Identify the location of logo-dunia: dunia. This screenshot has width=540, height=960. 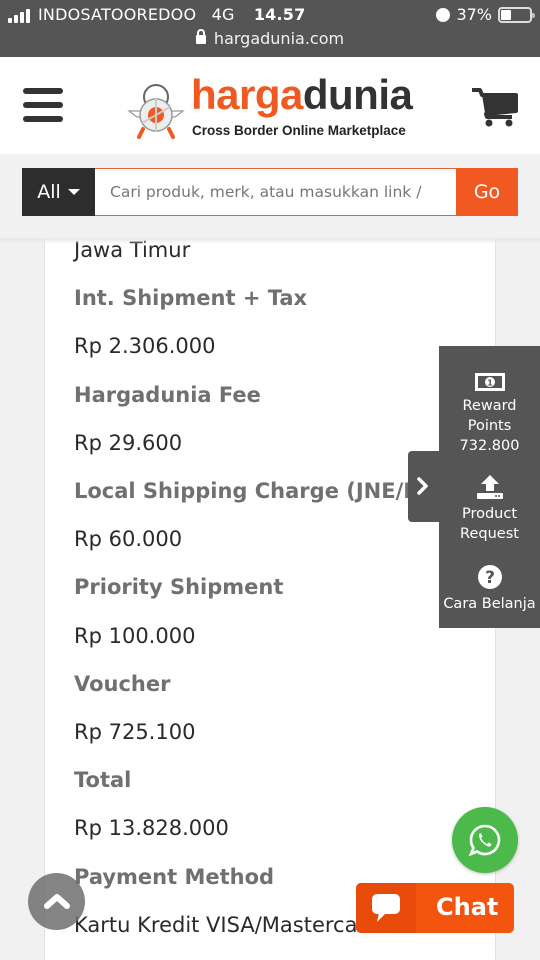
(357, 94).